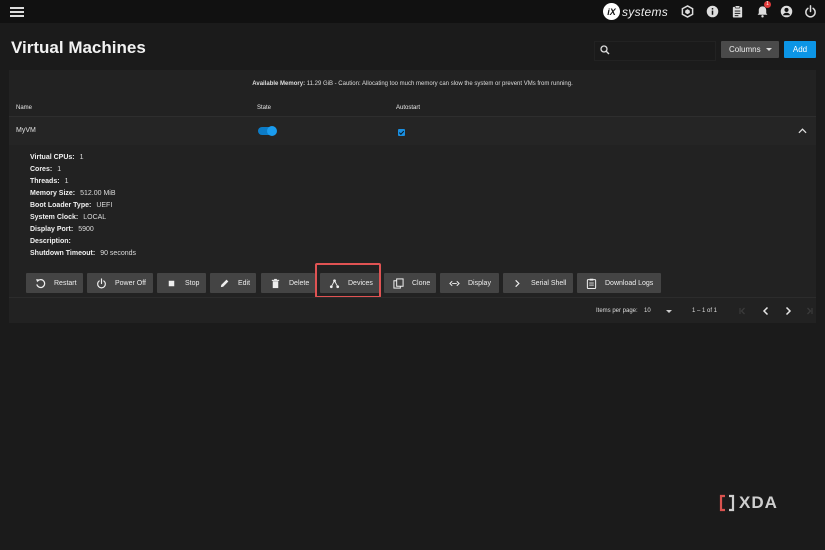 The image size is (825, 550). I want to click on serial-shell-label: Serial Shell, so click(549, 283).